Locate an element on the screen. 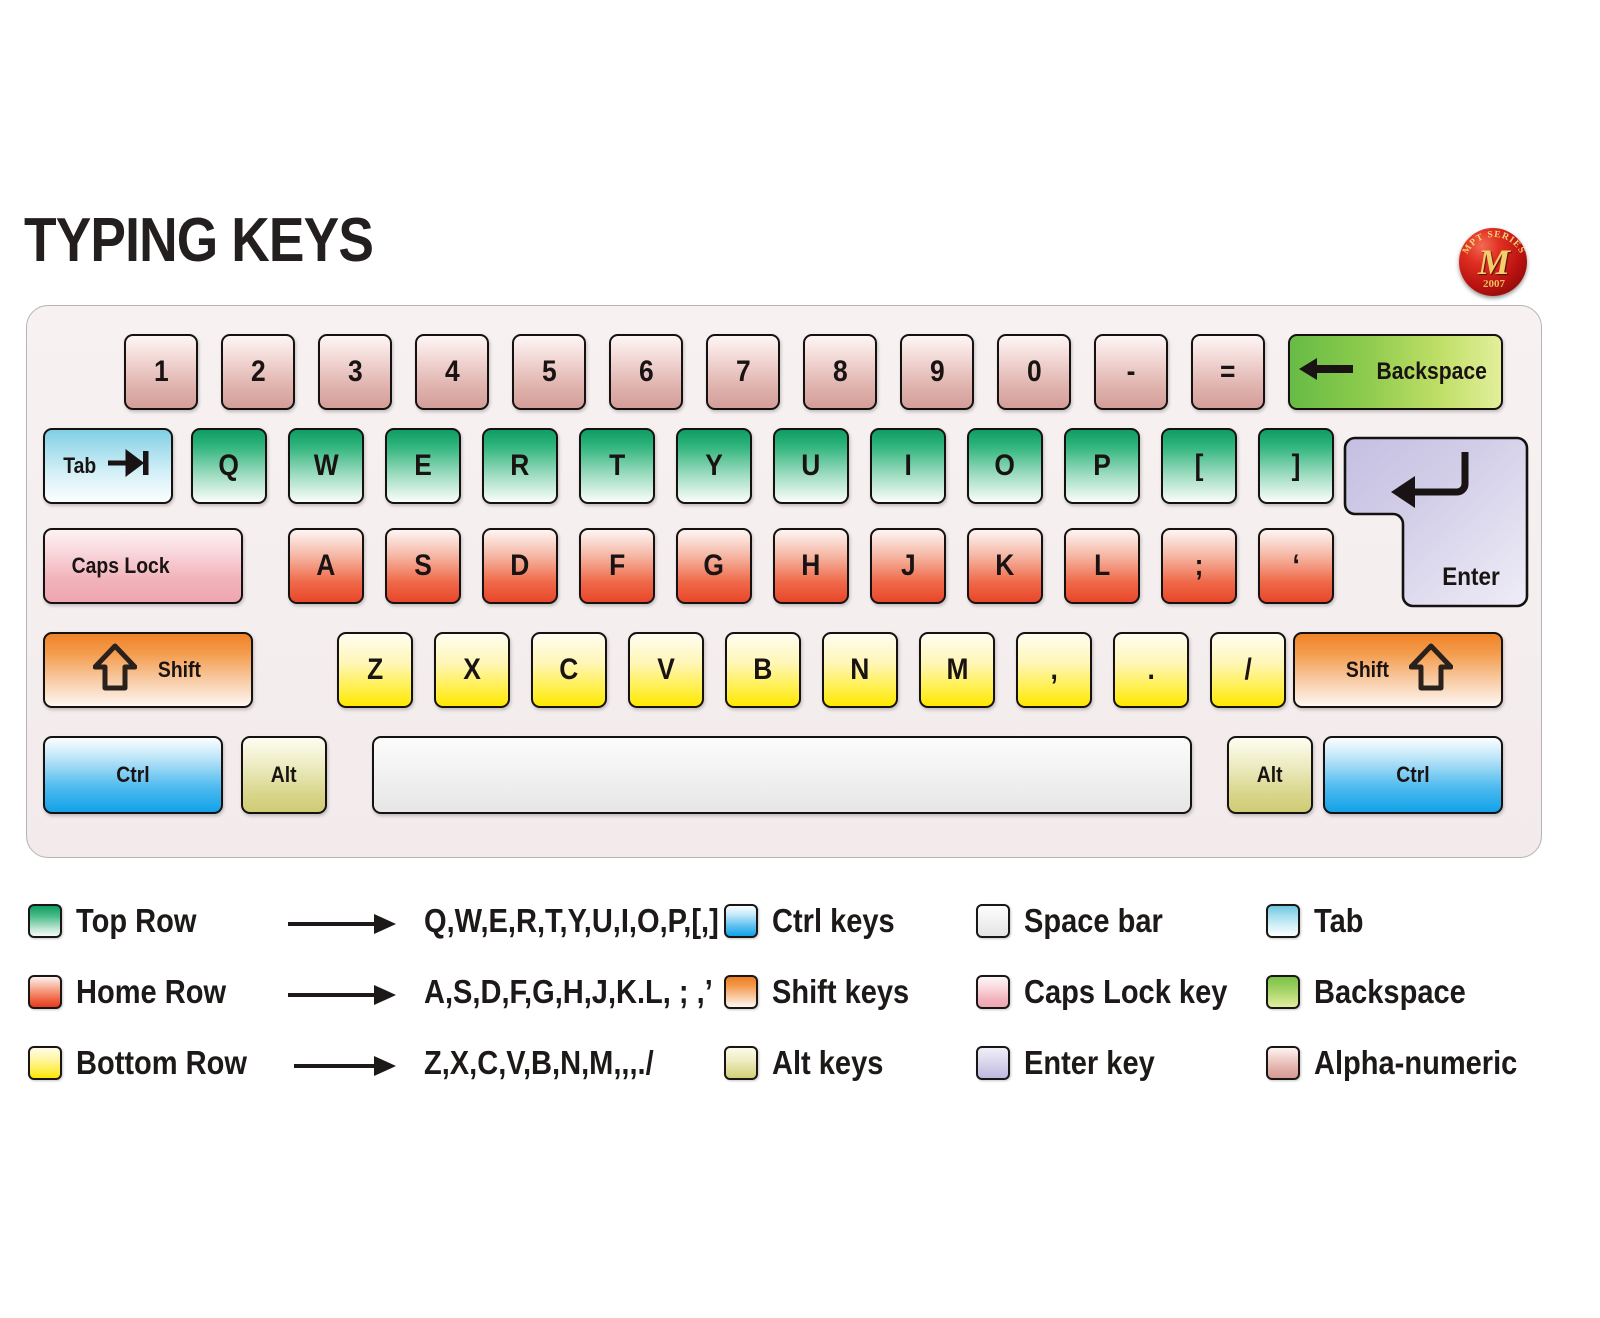 The height and width of the screenshot is (1318, 1600). key-g: G is located at coordinates (714, 566).